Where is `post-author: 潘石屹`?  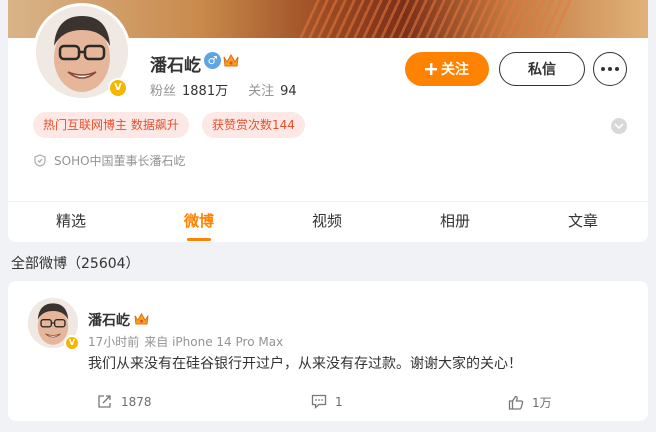 post-author: 潘石屹 is located at coordinates (109, 320).